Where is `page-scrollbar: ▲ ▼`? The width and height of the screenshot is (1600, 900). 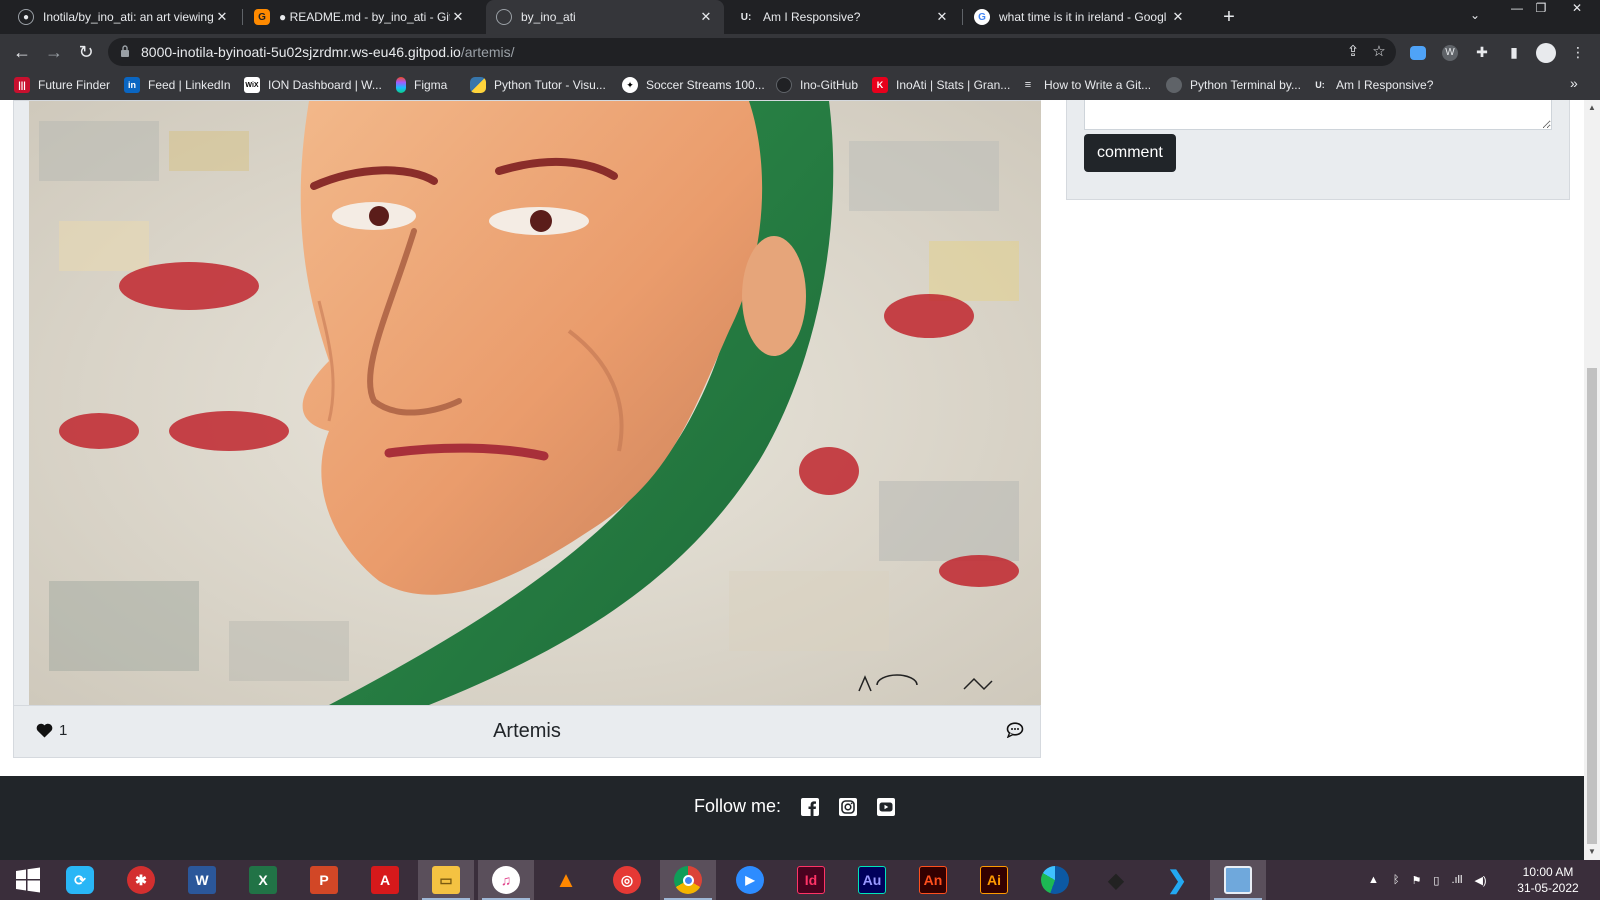 page-scrollbar: ▲ ▼ is located at coordinates (1592, 480).